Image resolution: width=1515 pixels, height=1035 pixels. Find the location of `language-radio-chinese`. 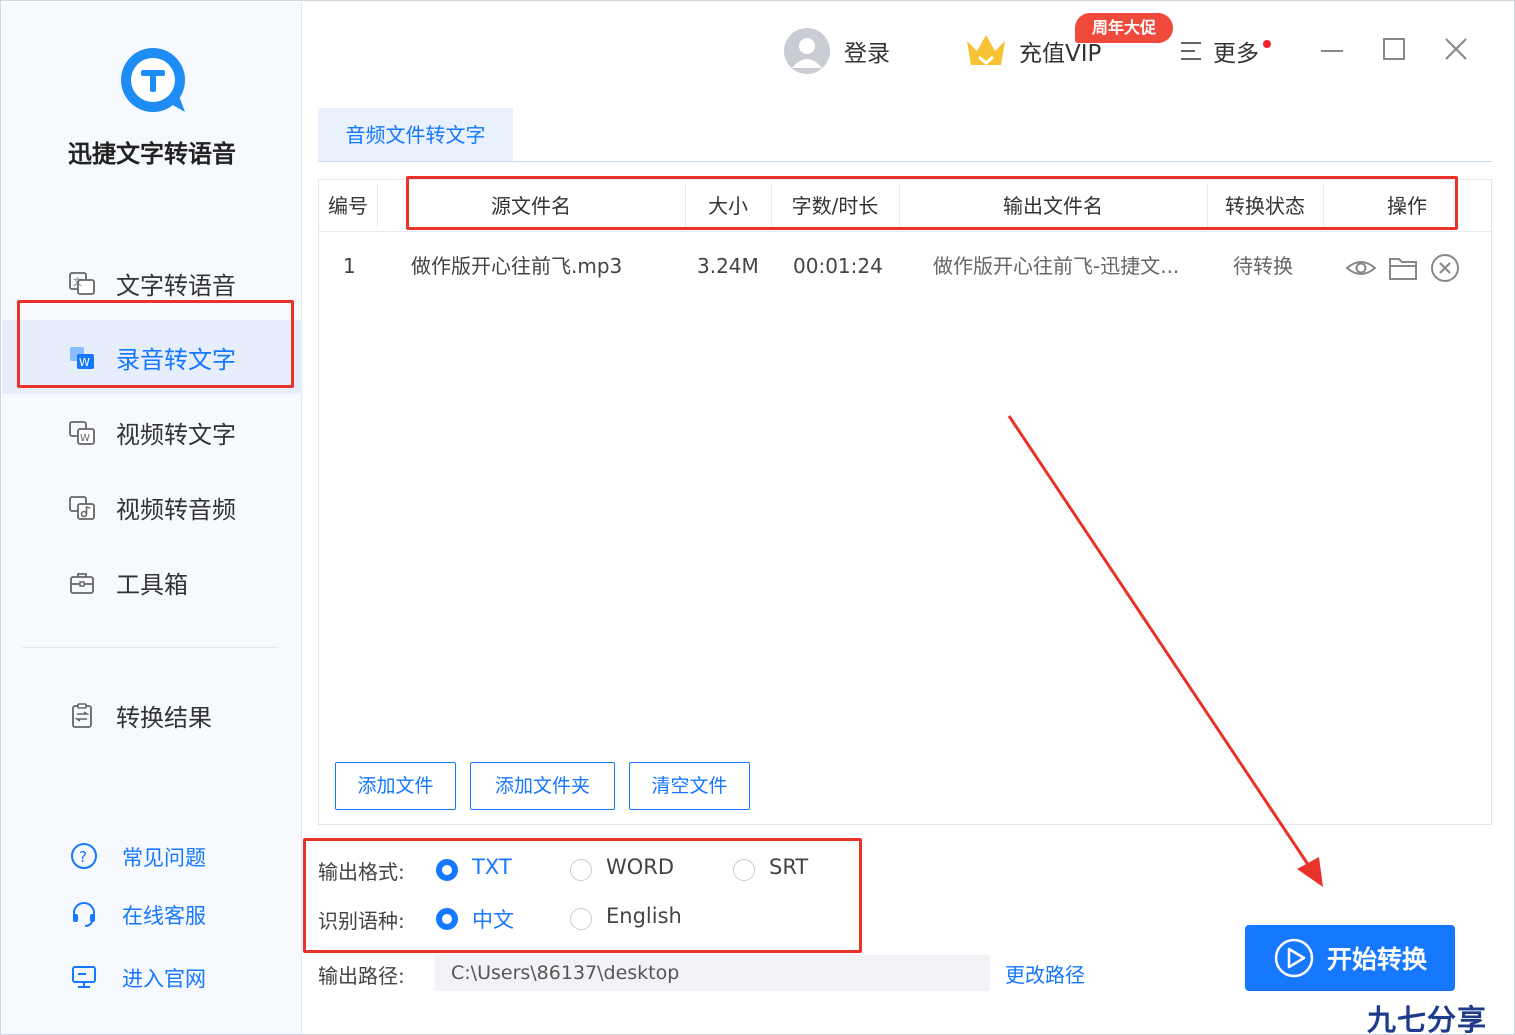

language-radio-chinese is located at coordinates (447, 919).